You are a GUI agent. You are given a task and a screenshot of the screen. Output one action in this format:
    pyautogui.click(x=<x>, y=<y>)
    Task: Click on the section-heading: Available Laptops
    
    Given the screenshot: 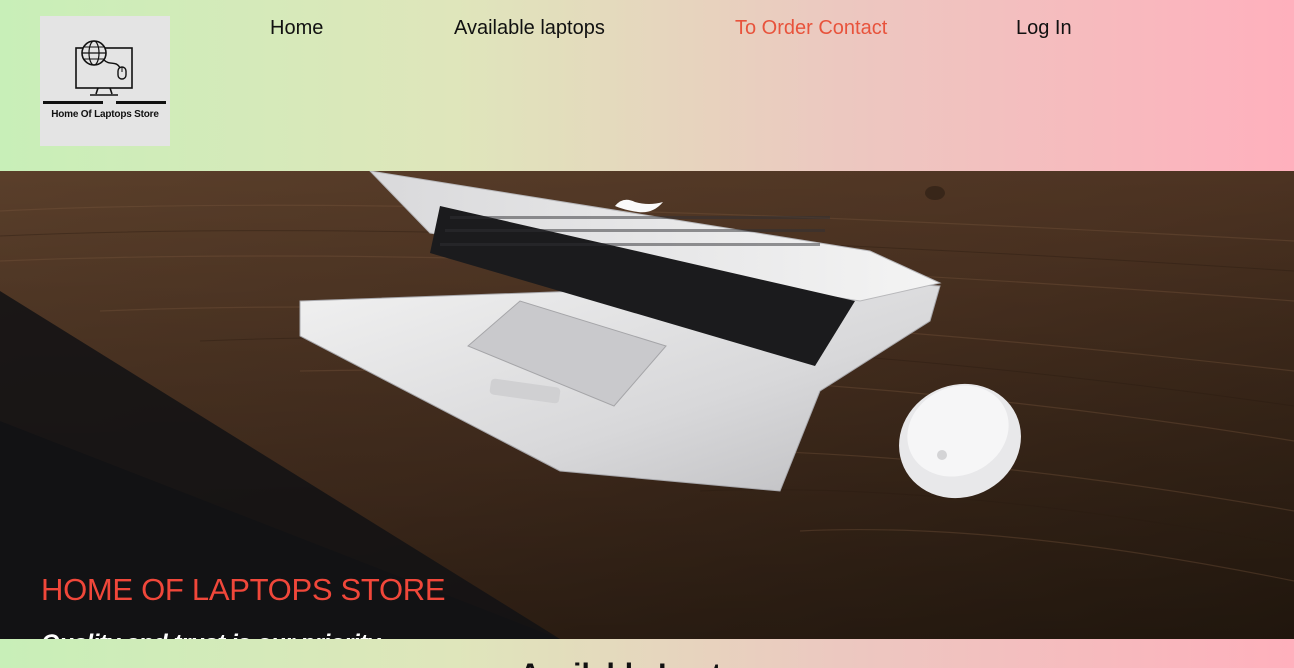 What is the action you would take?
    pyautogui.click(x=647, y=663)
    